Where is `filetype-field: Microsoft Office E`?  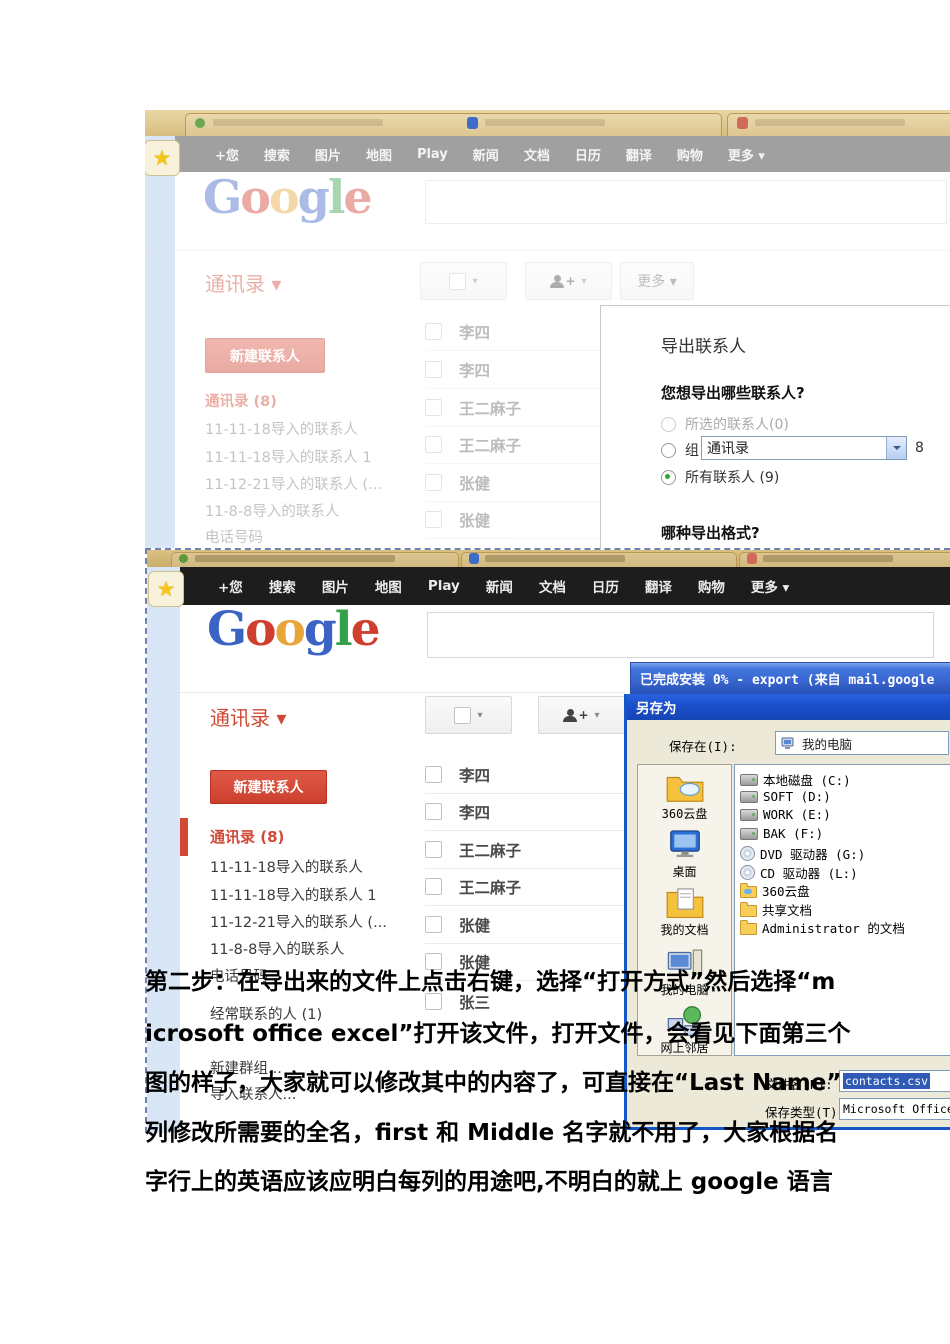
filetype-field: Microsoft Office E is located at coordinates (894, 1109).